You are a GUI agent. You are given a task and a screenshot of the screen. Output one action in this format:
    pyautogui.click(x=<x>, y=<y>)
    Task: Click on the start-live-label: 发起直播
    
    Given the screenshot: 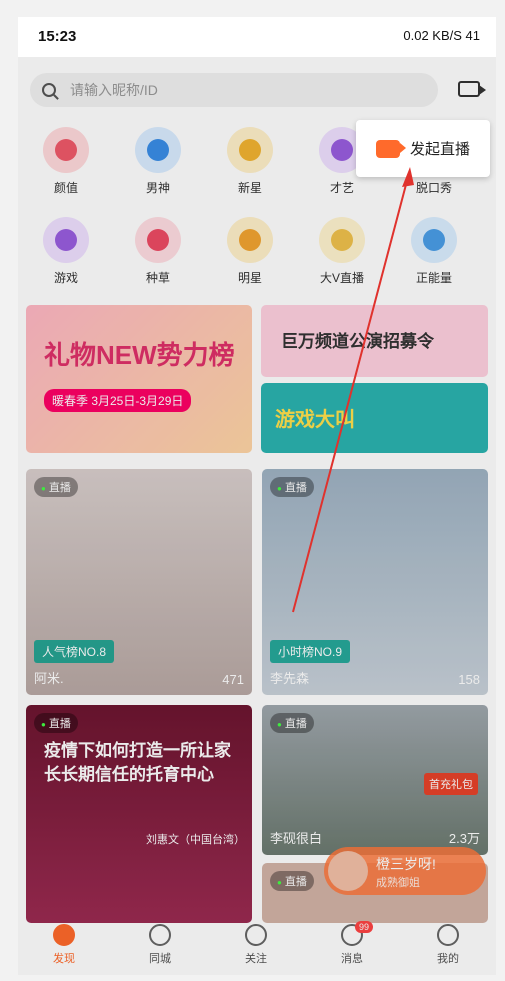 What is the action you would take?
    pyautogui.click(x=440, y=149)
    